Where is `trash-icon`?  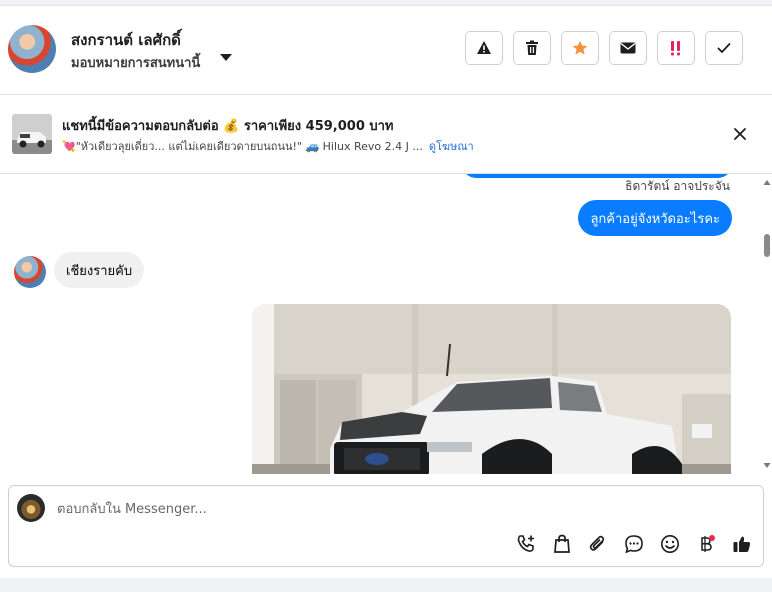
trash-icon is located at coordinates (532, 47).